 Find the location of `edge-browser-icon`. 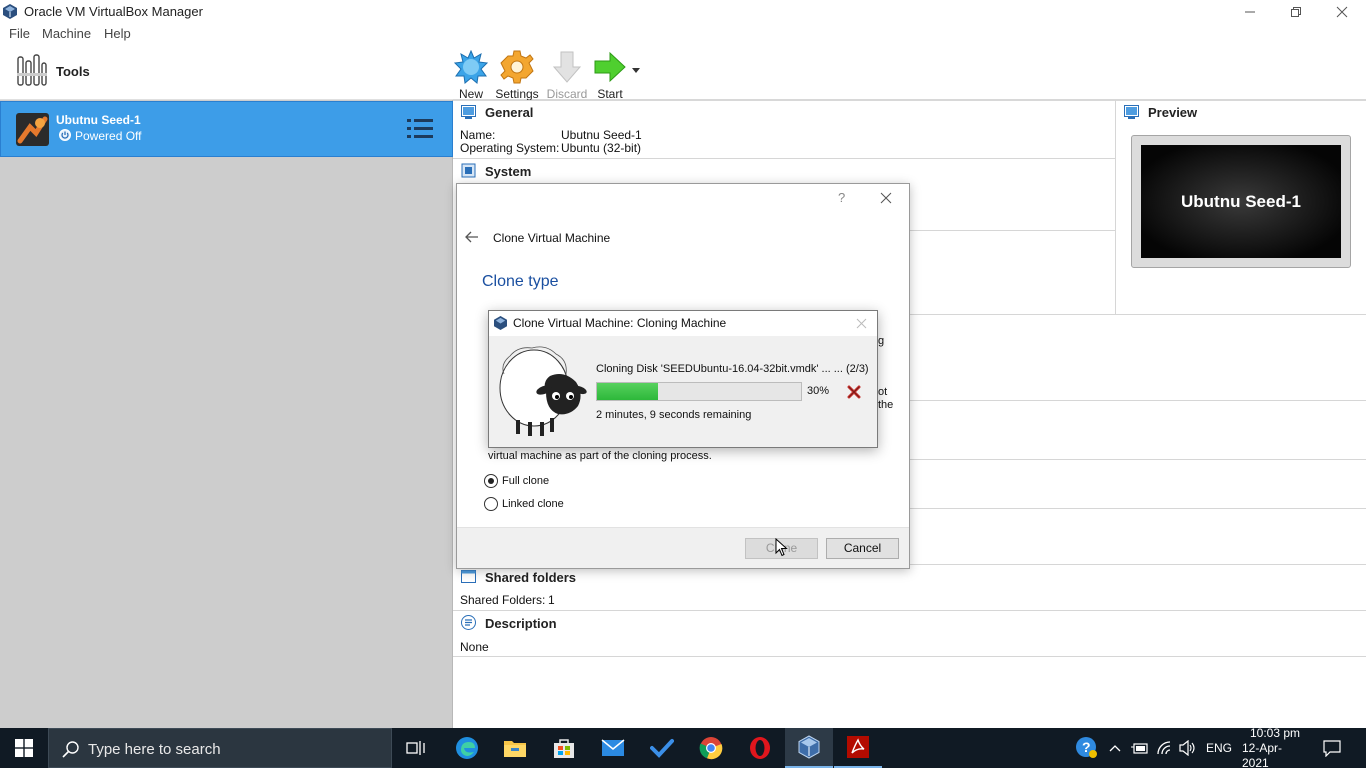

edge-browser-icon is located at coordinates (467, 748).